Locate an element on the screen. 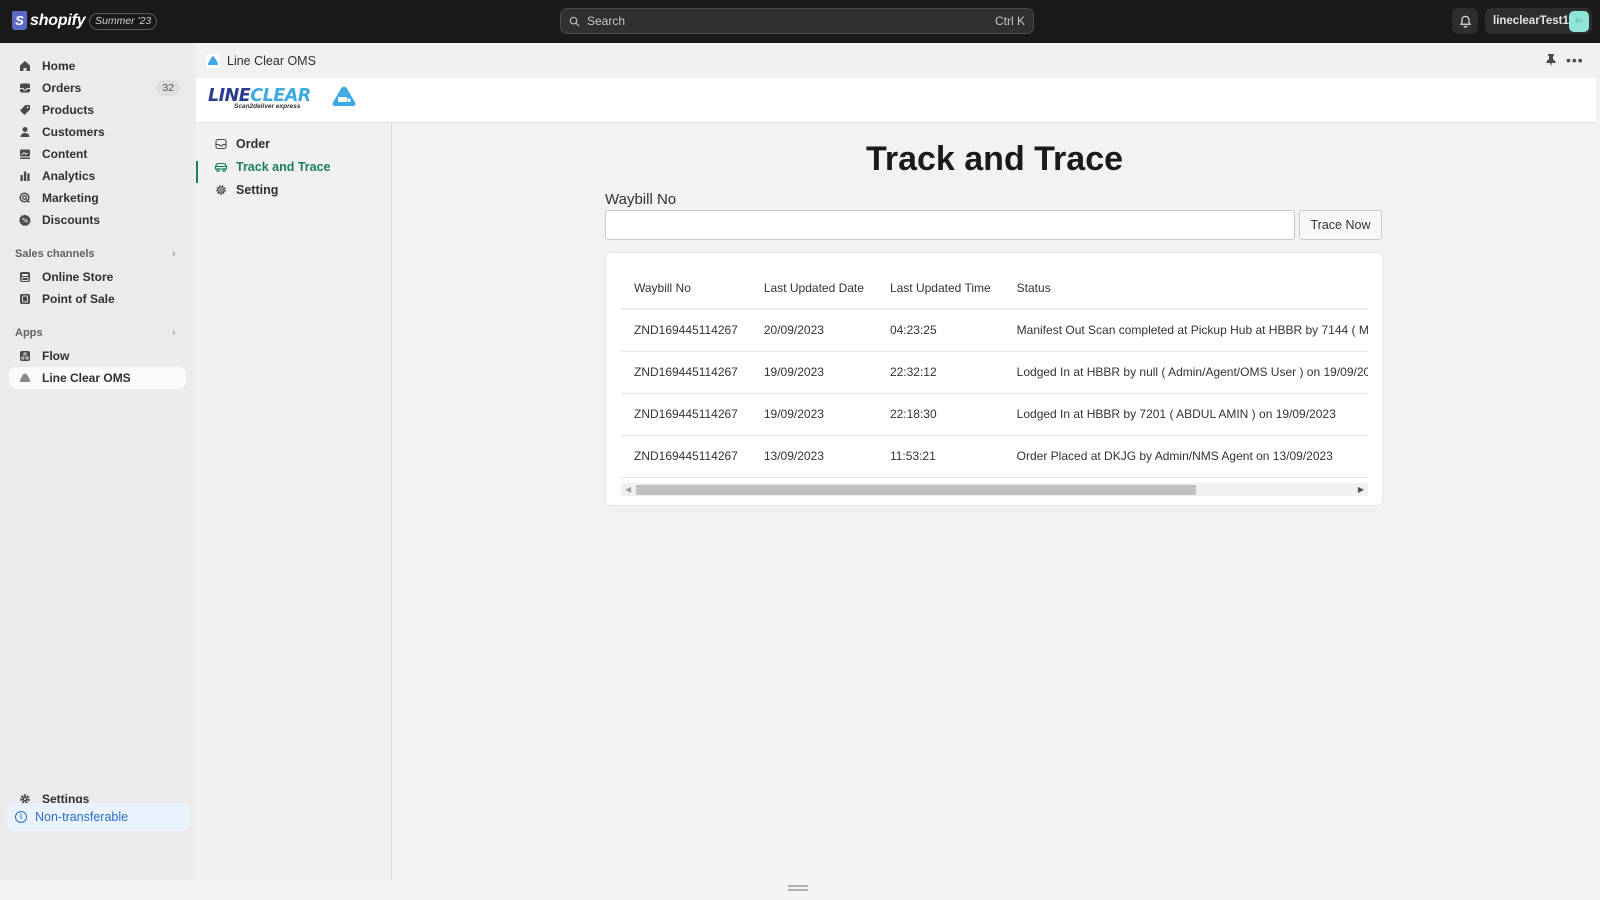 This screenshot has height=900, width=1600. sidebar-item-point-of-sale: Point of Sale is located at coordinates (97, 299).